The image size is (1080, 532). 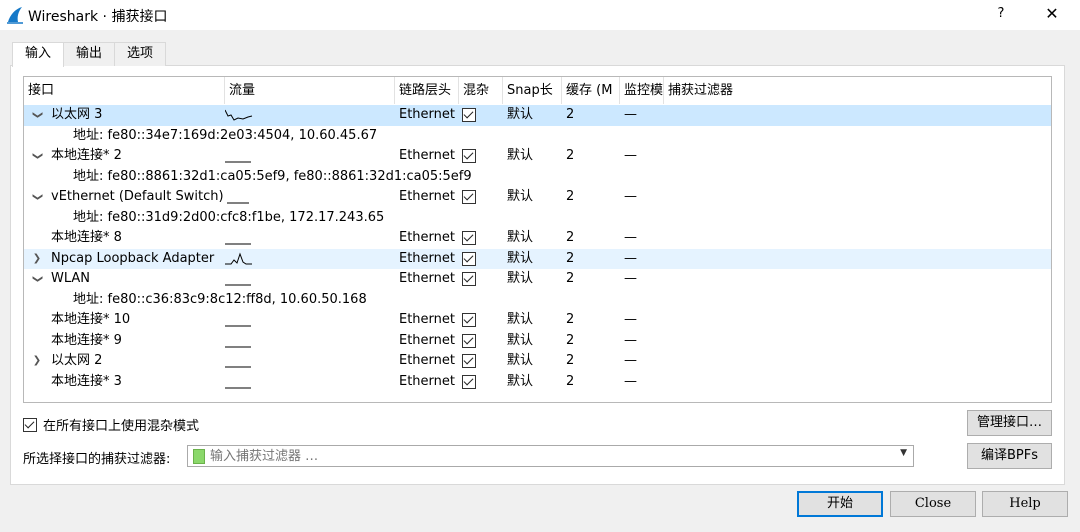 I want to click on help-icon: ?, so click(x=1001, y=13).